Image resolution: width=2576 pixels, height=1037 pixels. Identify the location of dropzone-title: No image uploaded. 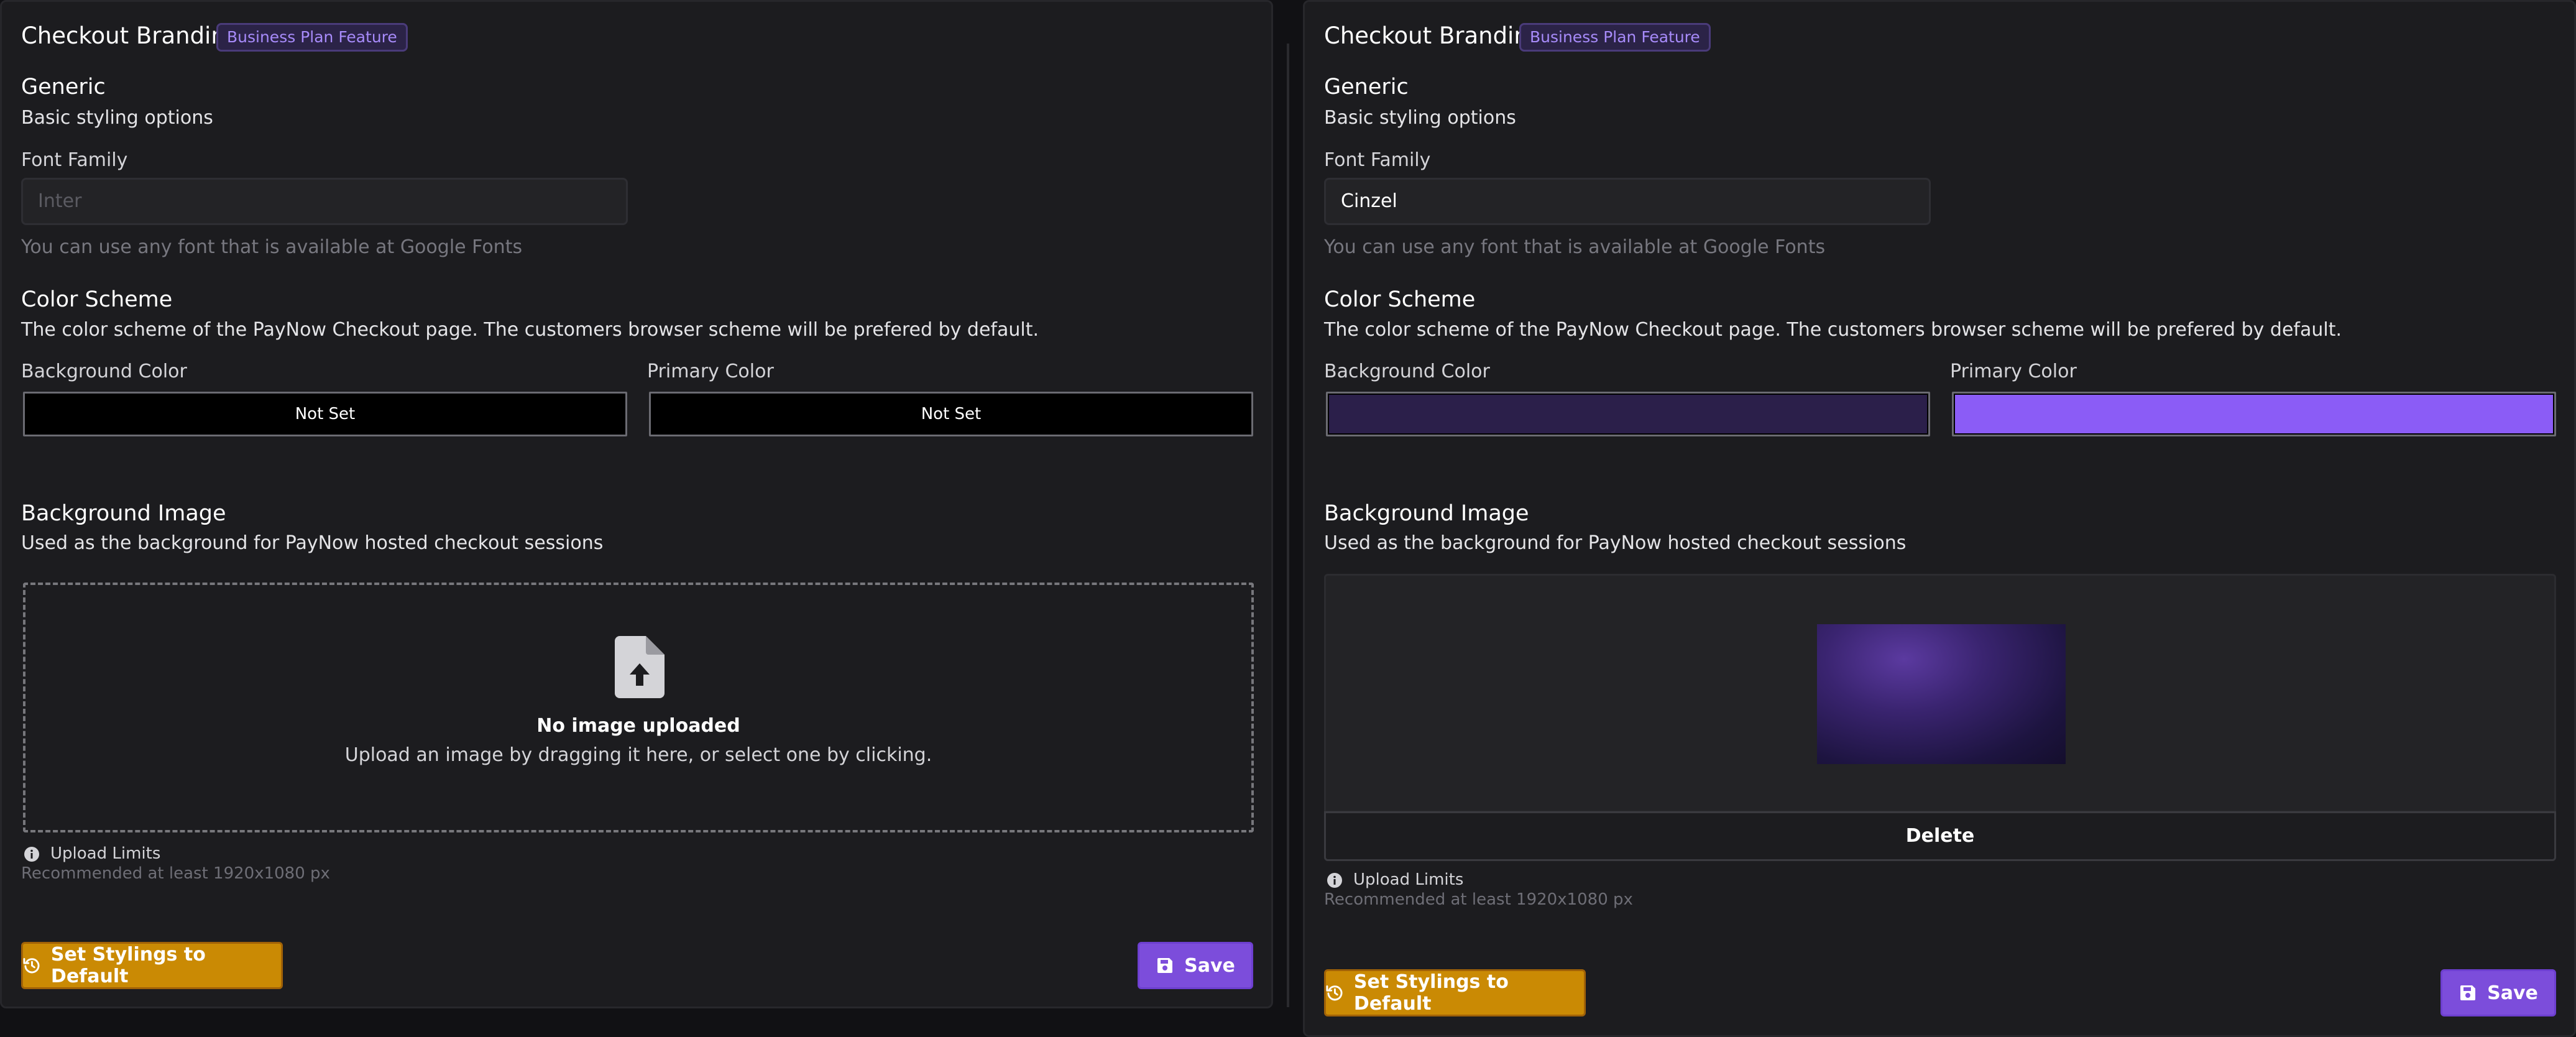
(638, 726).